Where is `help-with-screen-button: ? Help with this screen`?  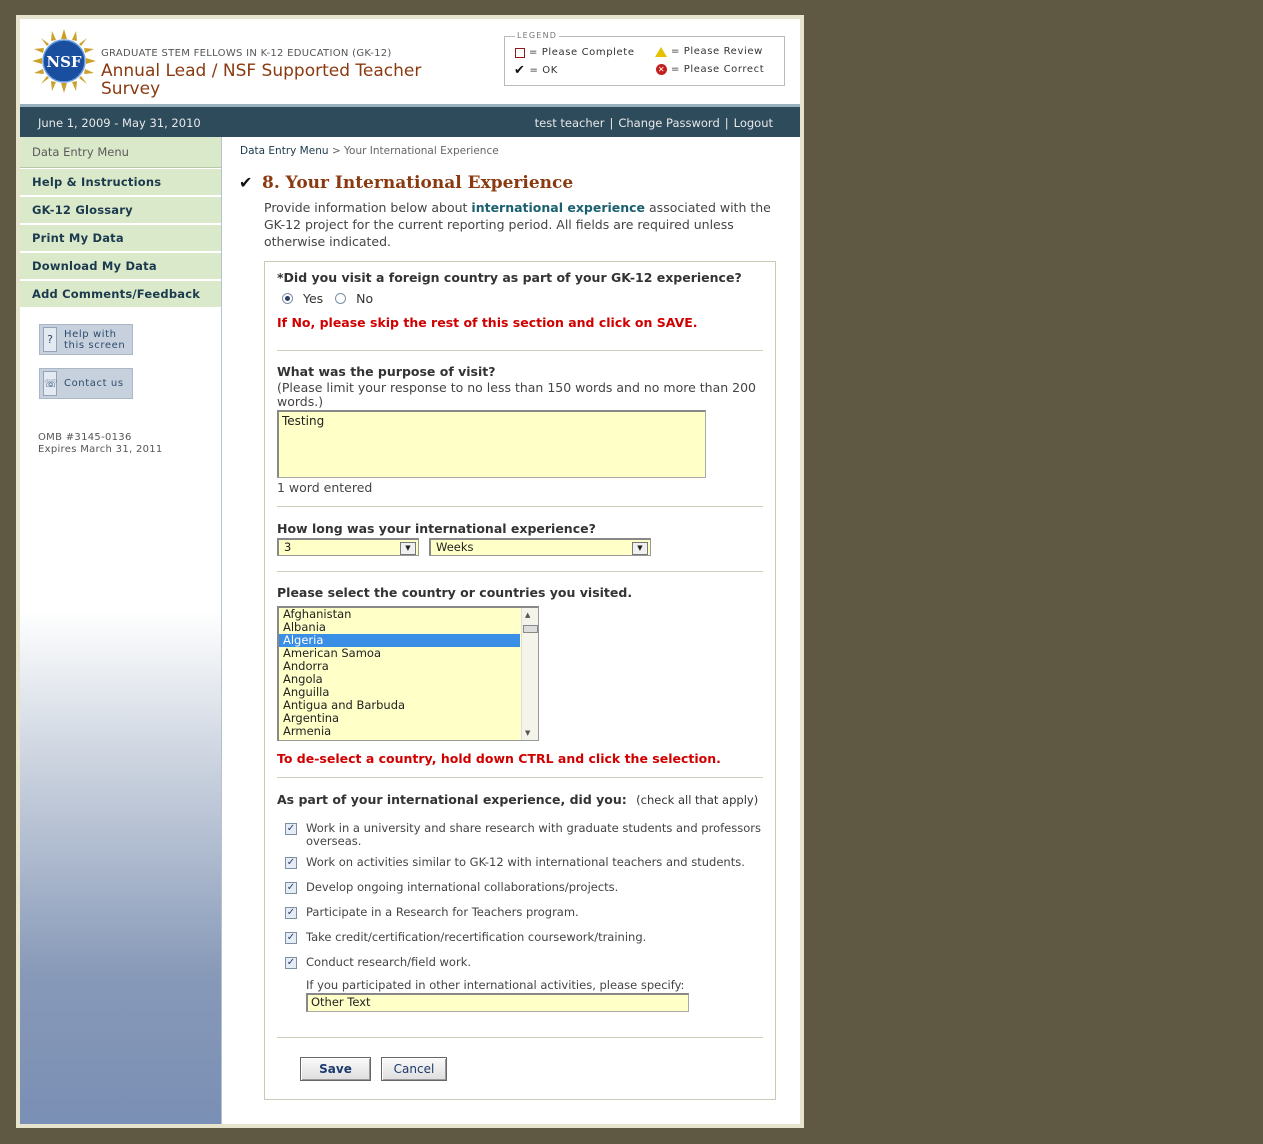 help-with-screen-button: ? Help with this screen is located at coordinates (86, 339).